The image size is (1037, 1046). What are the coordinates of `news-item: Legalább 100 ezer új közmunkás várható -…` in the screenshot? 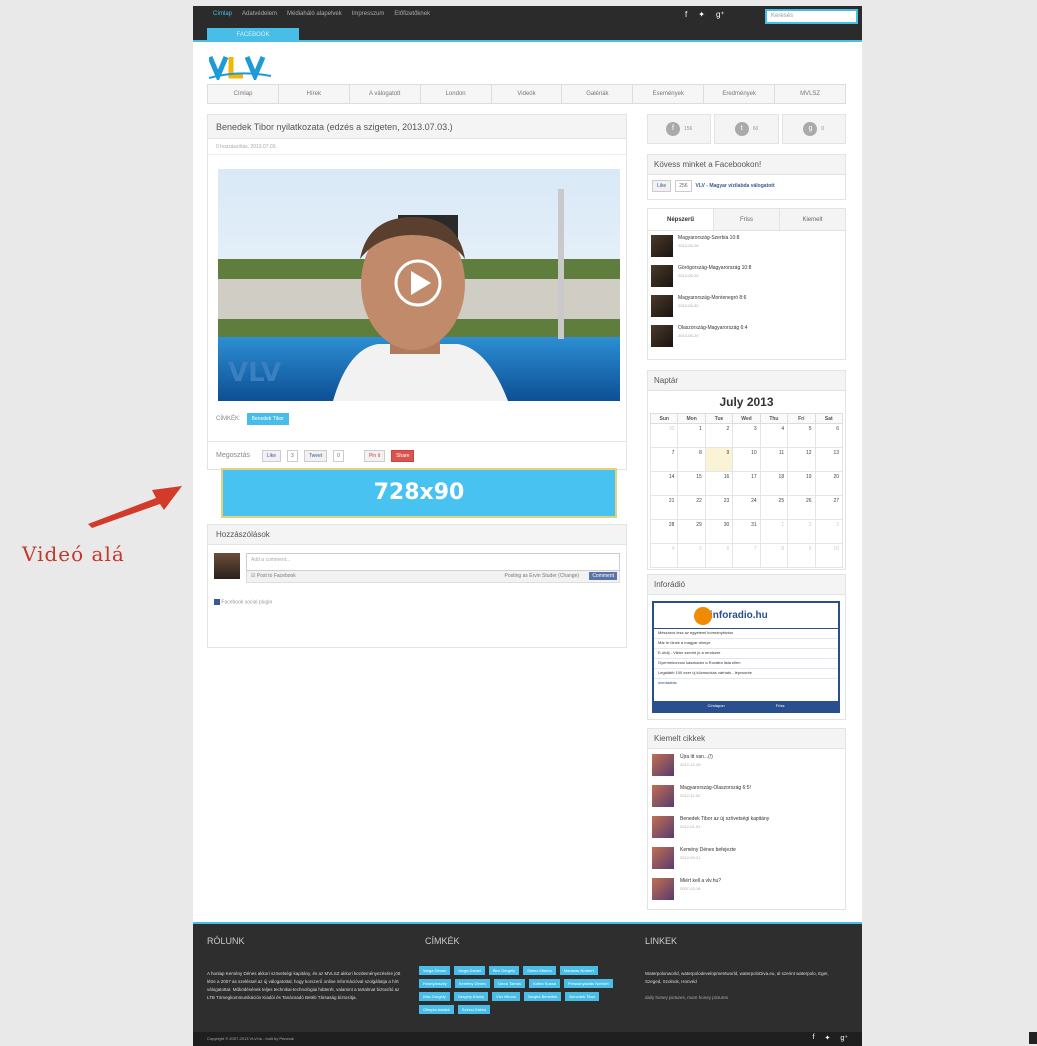 It's located at (746, 674).